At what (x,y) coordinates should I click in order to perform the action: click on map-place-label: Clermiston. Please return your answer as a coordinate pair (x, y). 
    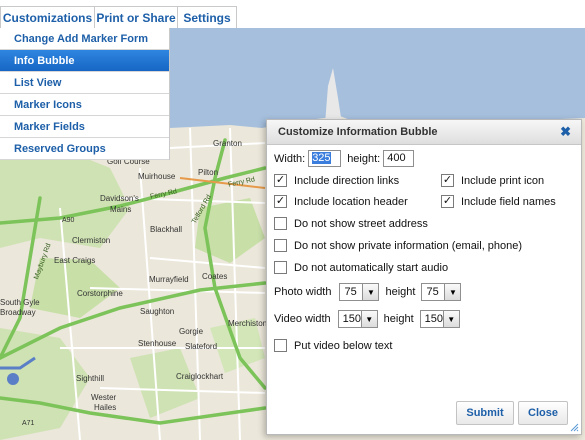
    Looking at the image, I should click on (91, 240).